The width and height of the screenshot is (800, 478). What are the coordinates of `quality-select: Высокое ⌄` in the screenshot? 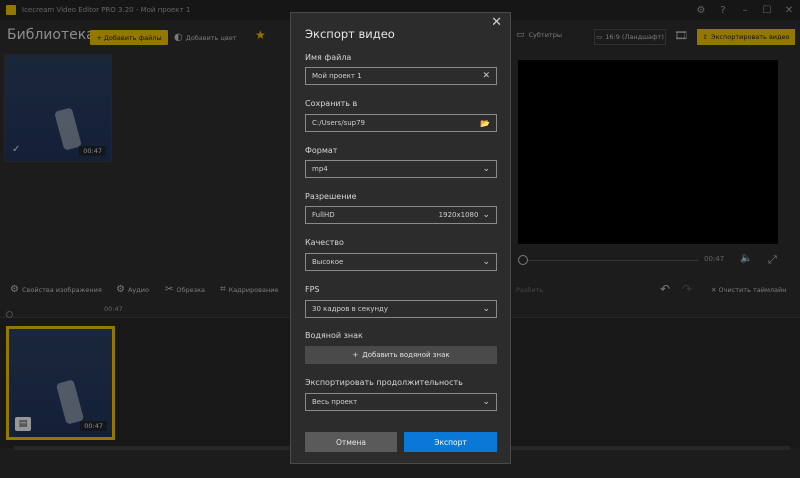 It's located at (401, 262).